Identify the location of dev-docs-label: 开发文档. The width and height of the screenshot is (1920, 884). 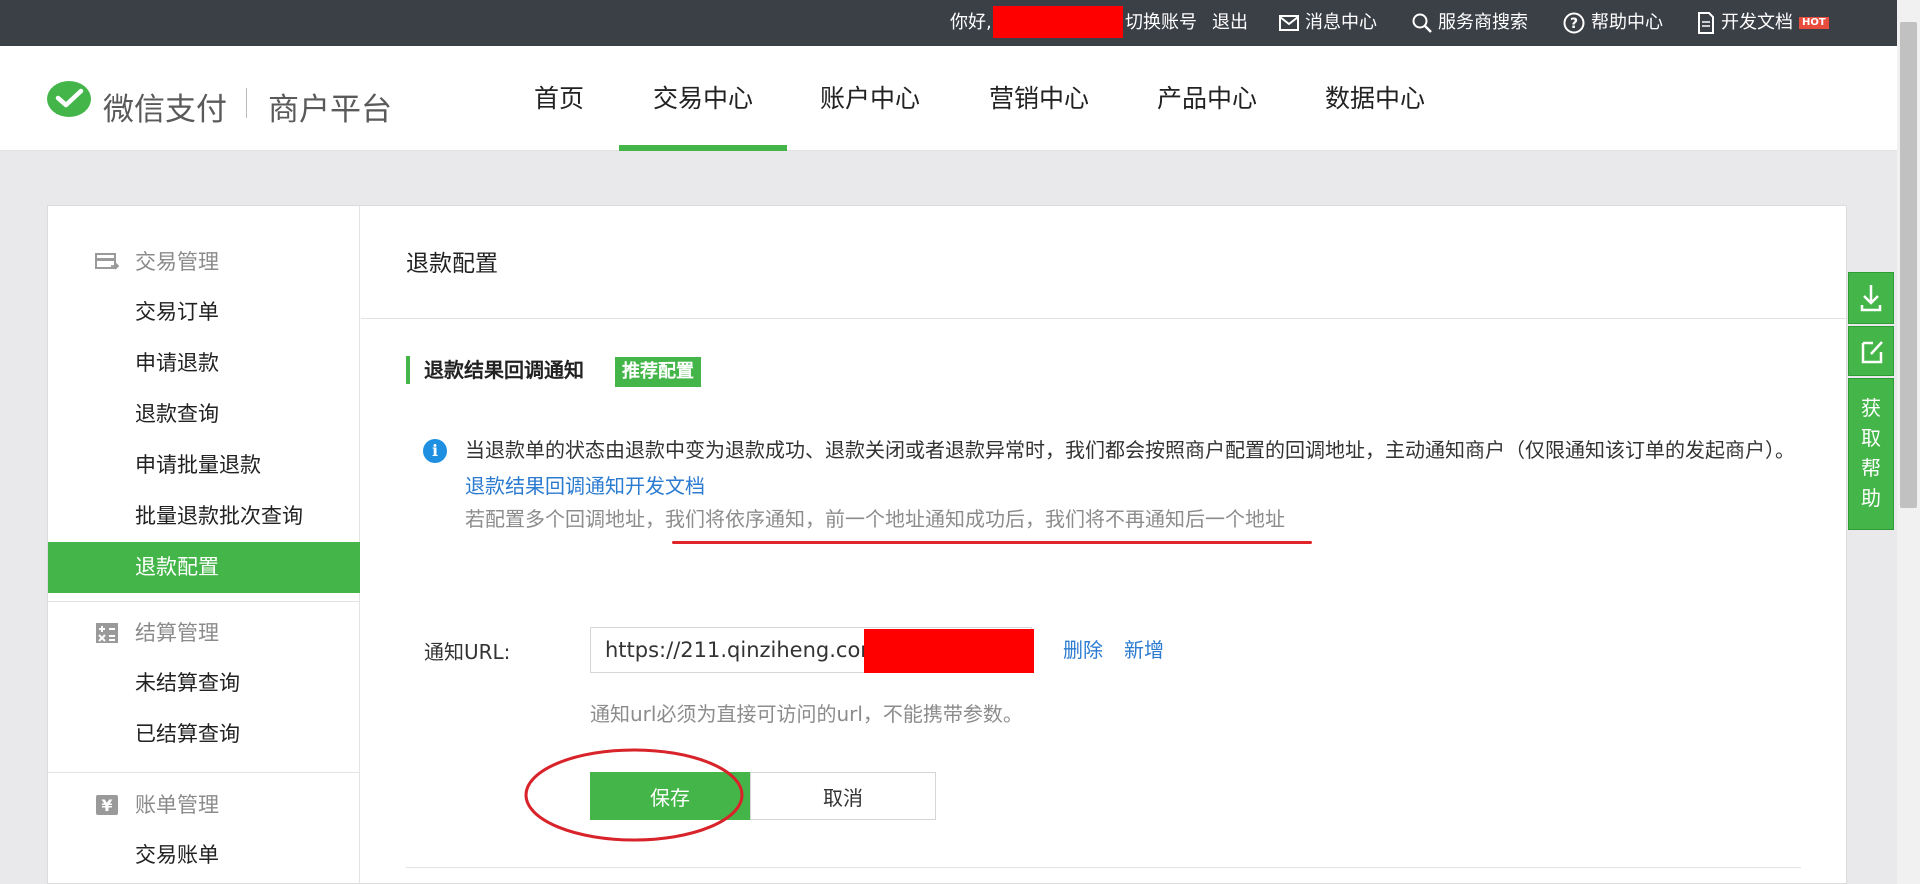
(1757, 22).